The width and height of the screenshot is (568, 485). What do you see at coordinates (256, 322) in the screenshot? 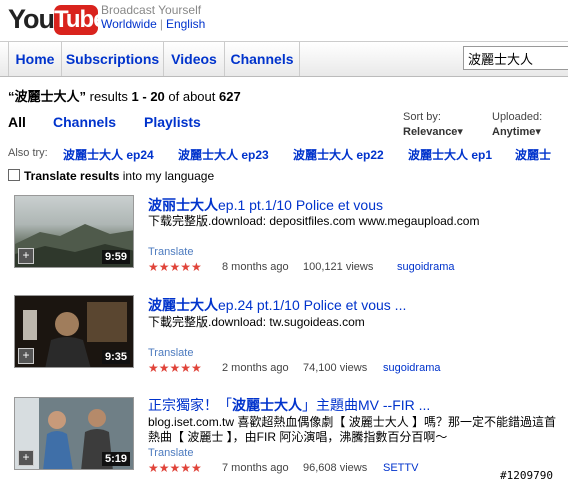
I see `video-description: 下載完整版.download: tw.sugoideas.com` at bounding box center [256, 322].